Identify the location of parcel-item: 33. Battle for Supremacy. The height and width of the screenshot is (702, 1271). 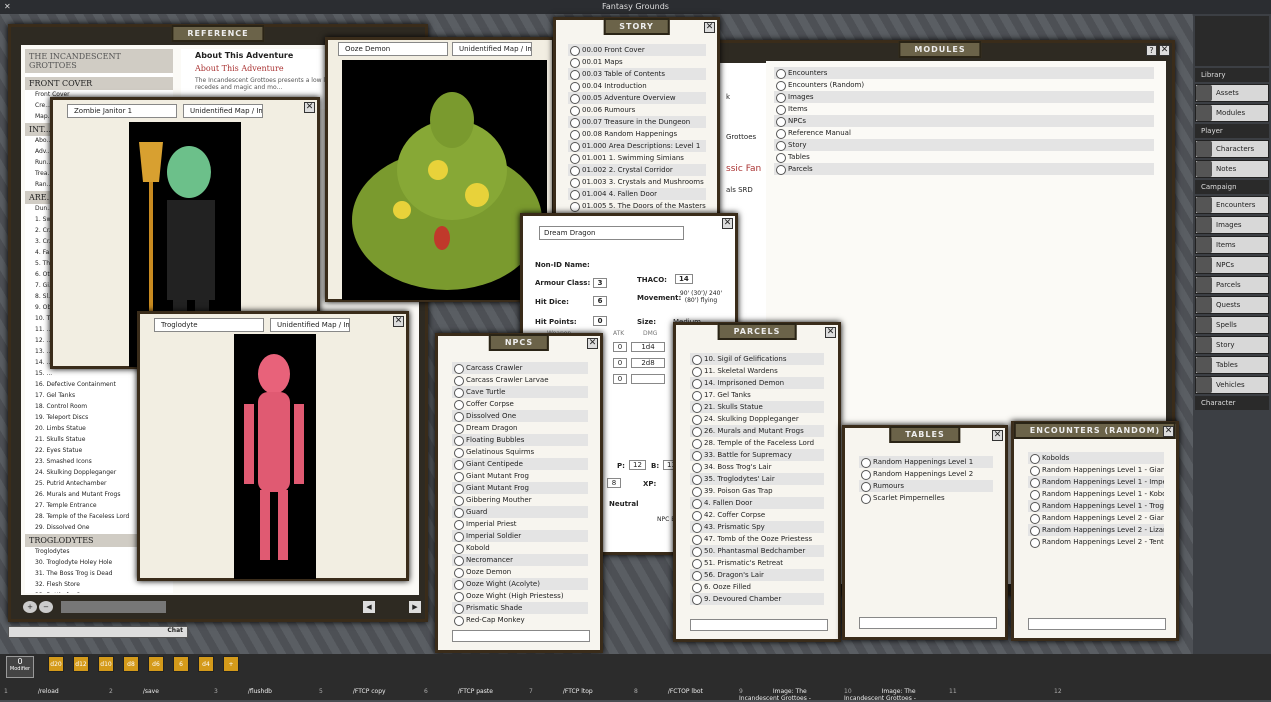
(757, 455).